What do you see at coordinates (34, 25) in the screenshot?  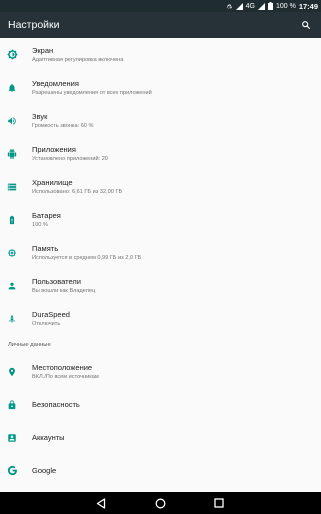 I see `page-title: Настройки` at bounding box center [34, 25].